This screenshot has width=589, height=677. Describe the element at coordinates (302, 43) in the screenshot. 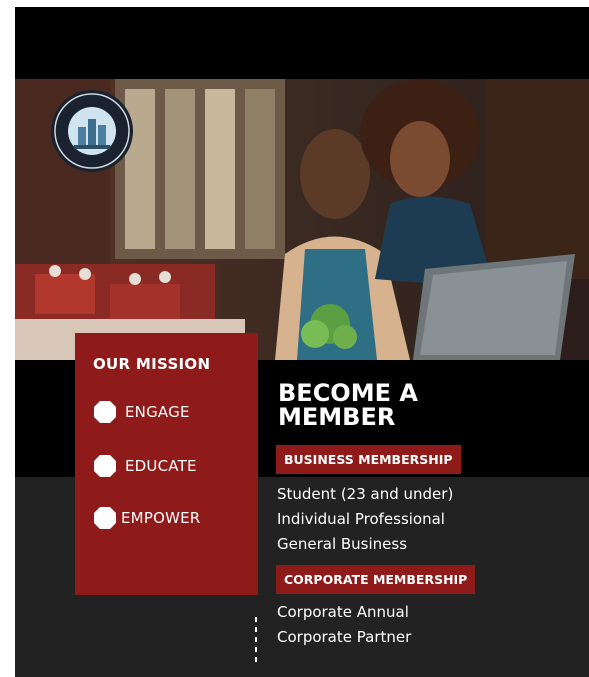

I see `top-band` at that location.